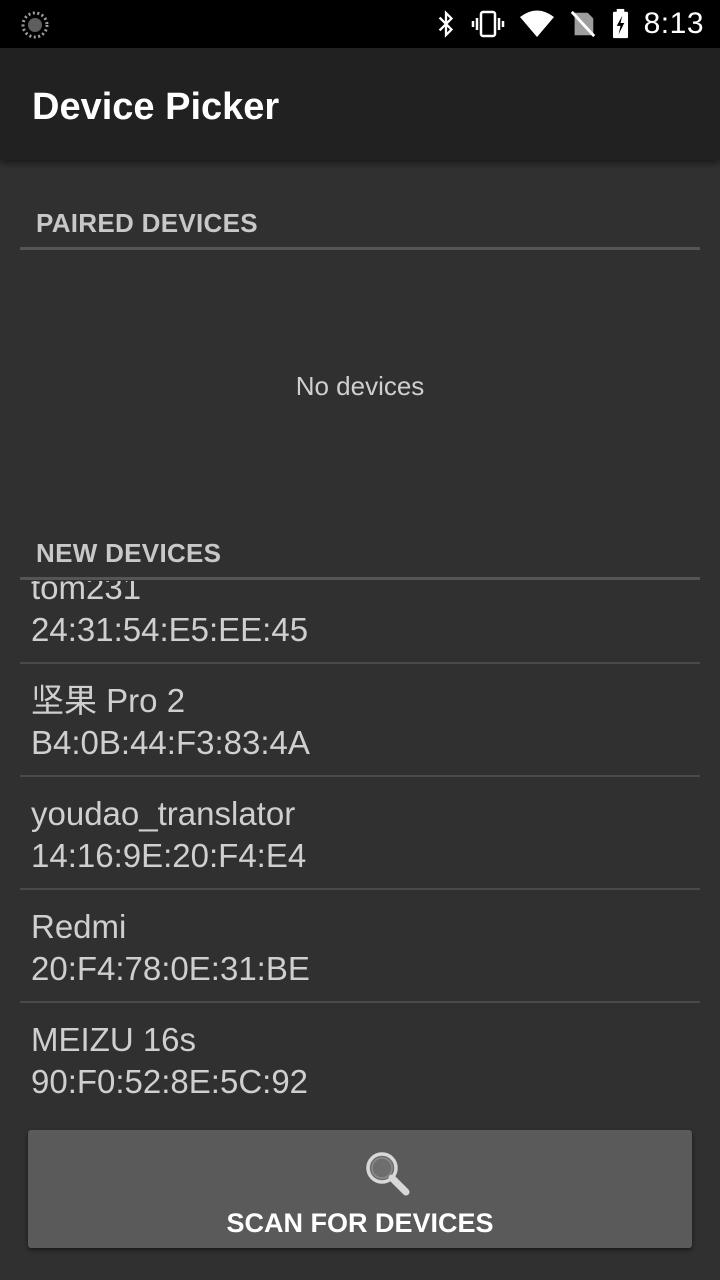  Describe the element at coordinates (360, 24) in the screenshot. I see `status-bar: 8:13` at that location.